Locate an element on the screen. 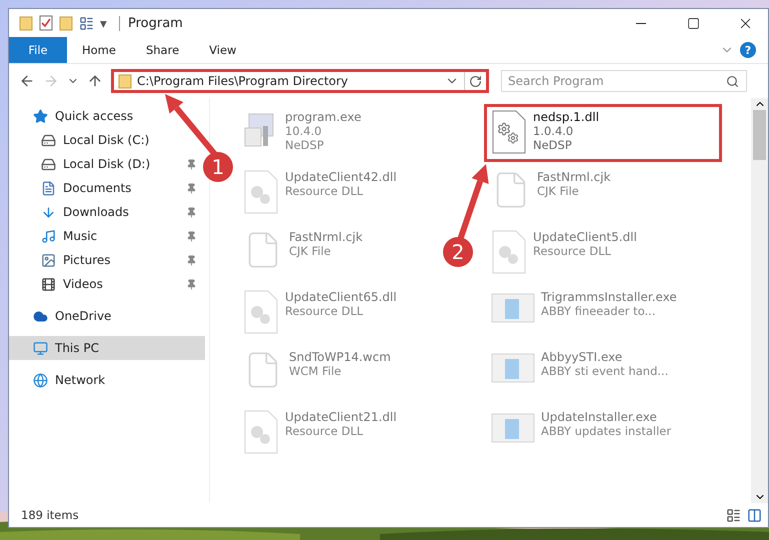  checklist-icon is located at coordinates (46, 23).